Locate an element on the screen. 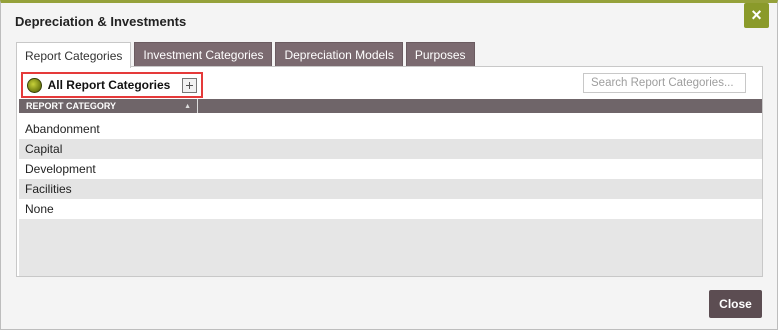  table-row: None is located at coordinates (390, 209).